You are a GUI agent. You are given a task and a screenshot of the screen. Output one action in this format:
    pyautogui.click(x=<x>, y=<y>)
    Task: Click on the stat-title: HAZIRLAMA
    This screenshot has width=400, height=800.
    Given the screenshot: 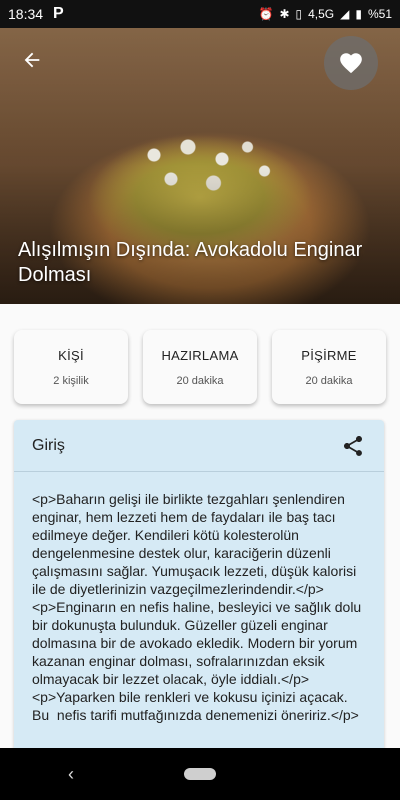 What is the action you would take?
    pyautogui.click(x=200, y=355)
    